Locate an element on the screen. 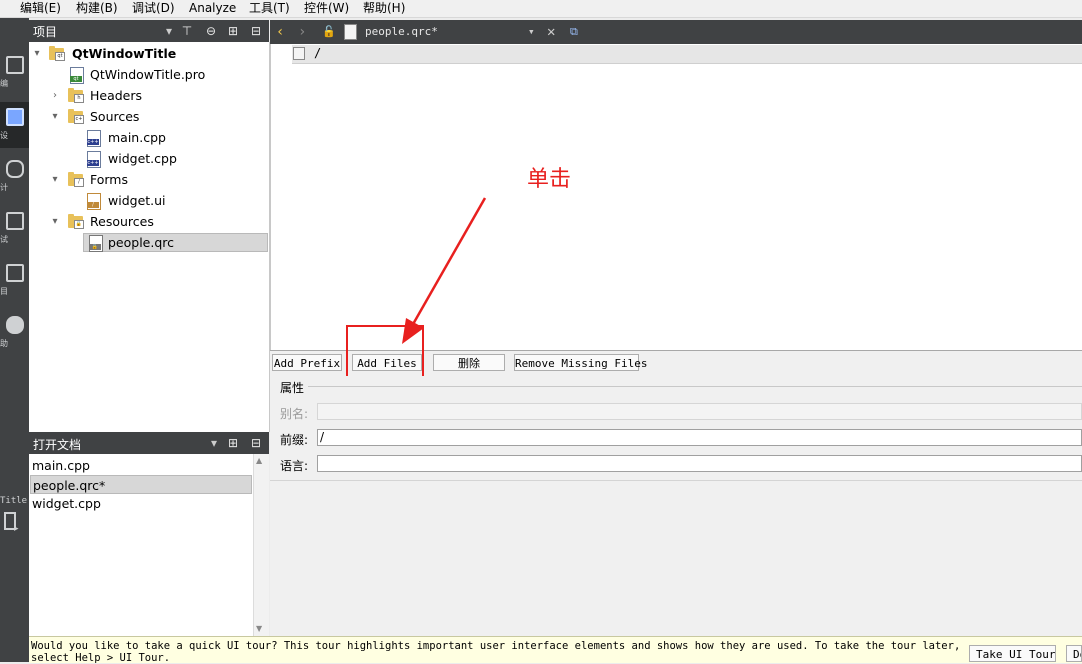 This screenshot has height=664, width=1082. tree-item-pro-file: qt QtWindowTitle.pro is located at coordinates (149, 75).